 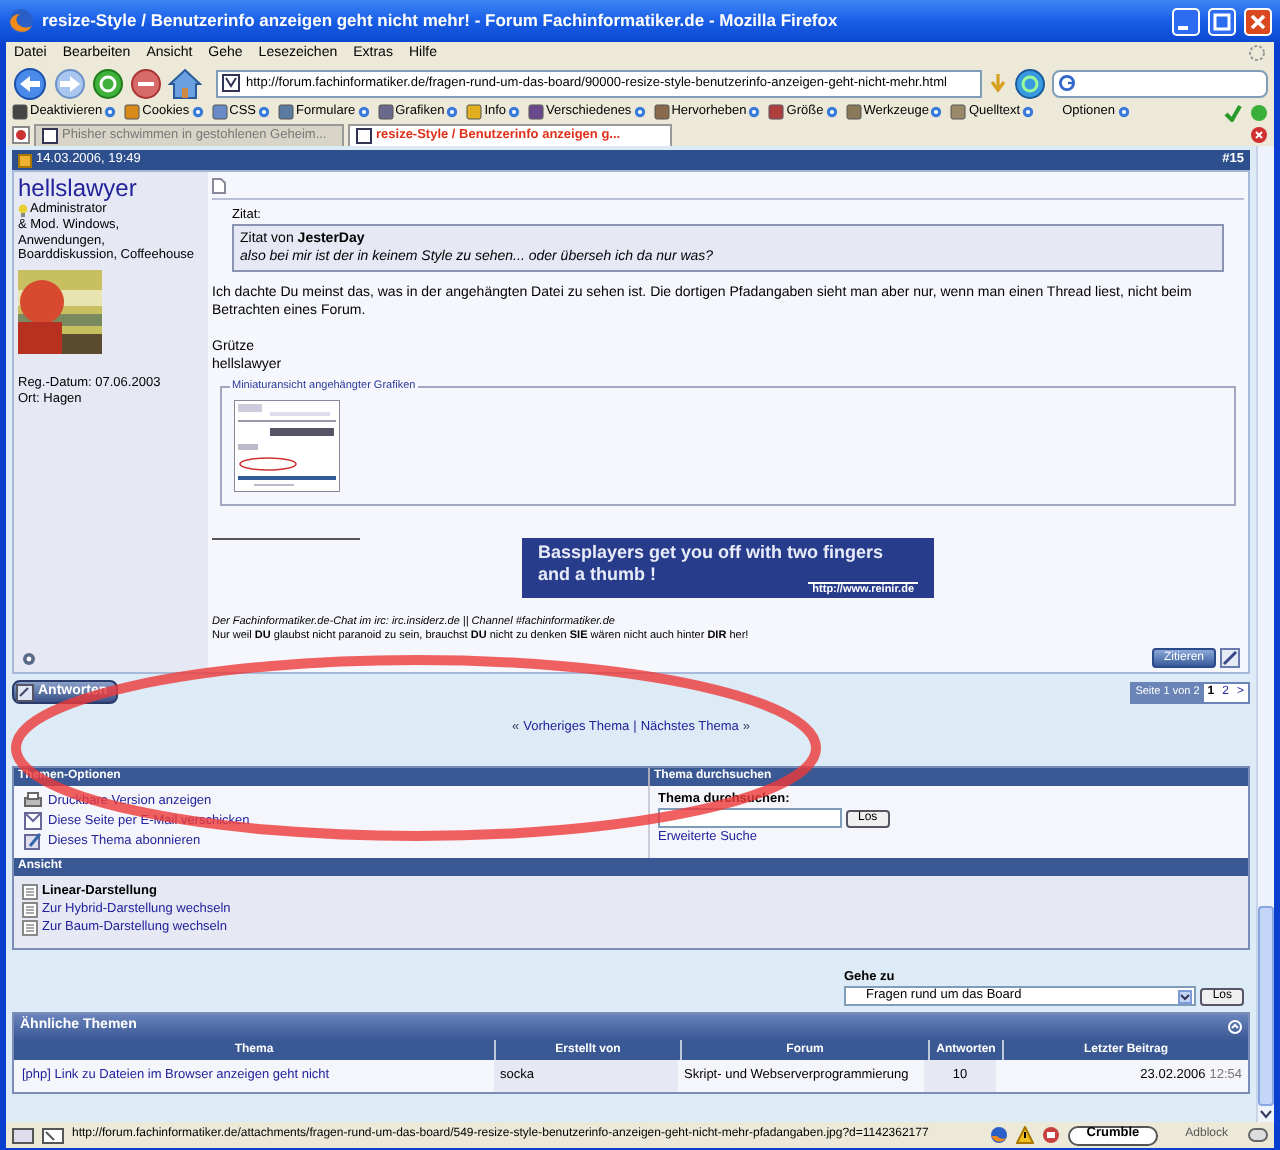 What do you see at coordinates (440, 21) in the screenshot?
I see `window-title: resize-Style / Benutzerinfo anzeigen geht nicht mehr! - Forum Fachinformatiker.de - Mozilla Firefox` at bounding box center [440, 21].